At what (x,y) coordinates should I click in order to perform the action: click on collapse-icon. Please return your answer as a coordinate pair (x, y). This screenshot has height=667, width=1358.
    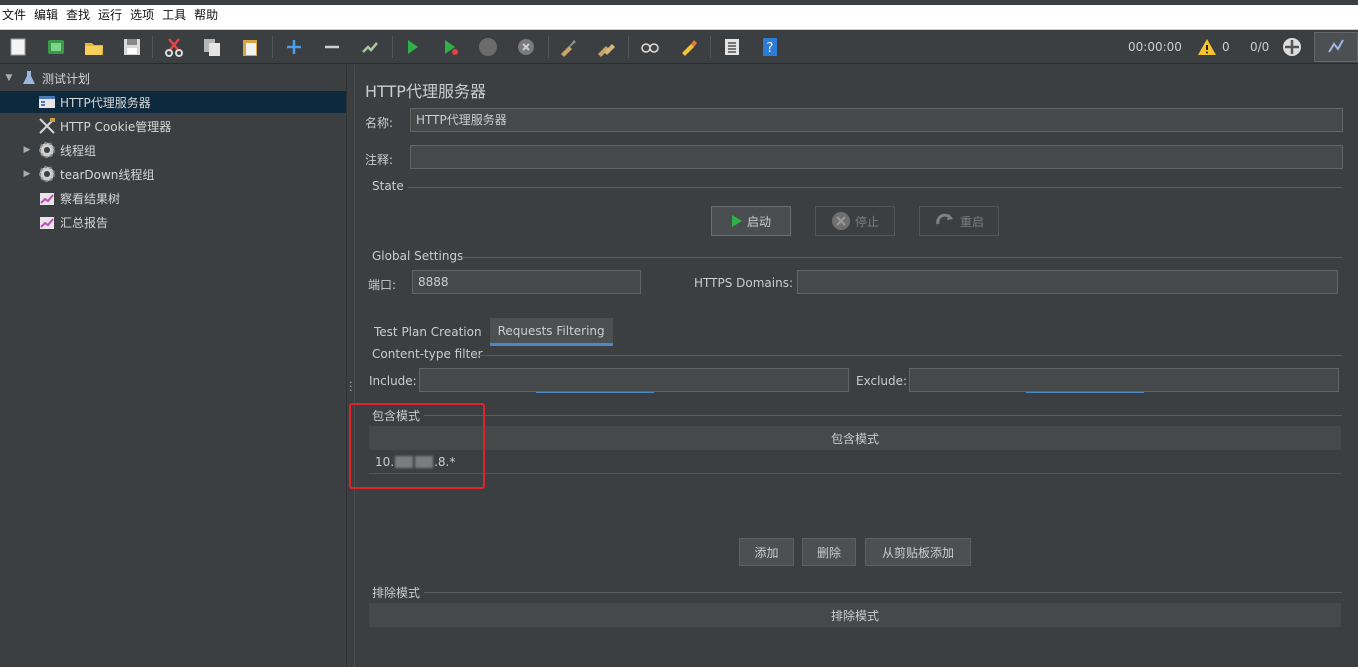
    Looking at the image, I should click on (332, 47).